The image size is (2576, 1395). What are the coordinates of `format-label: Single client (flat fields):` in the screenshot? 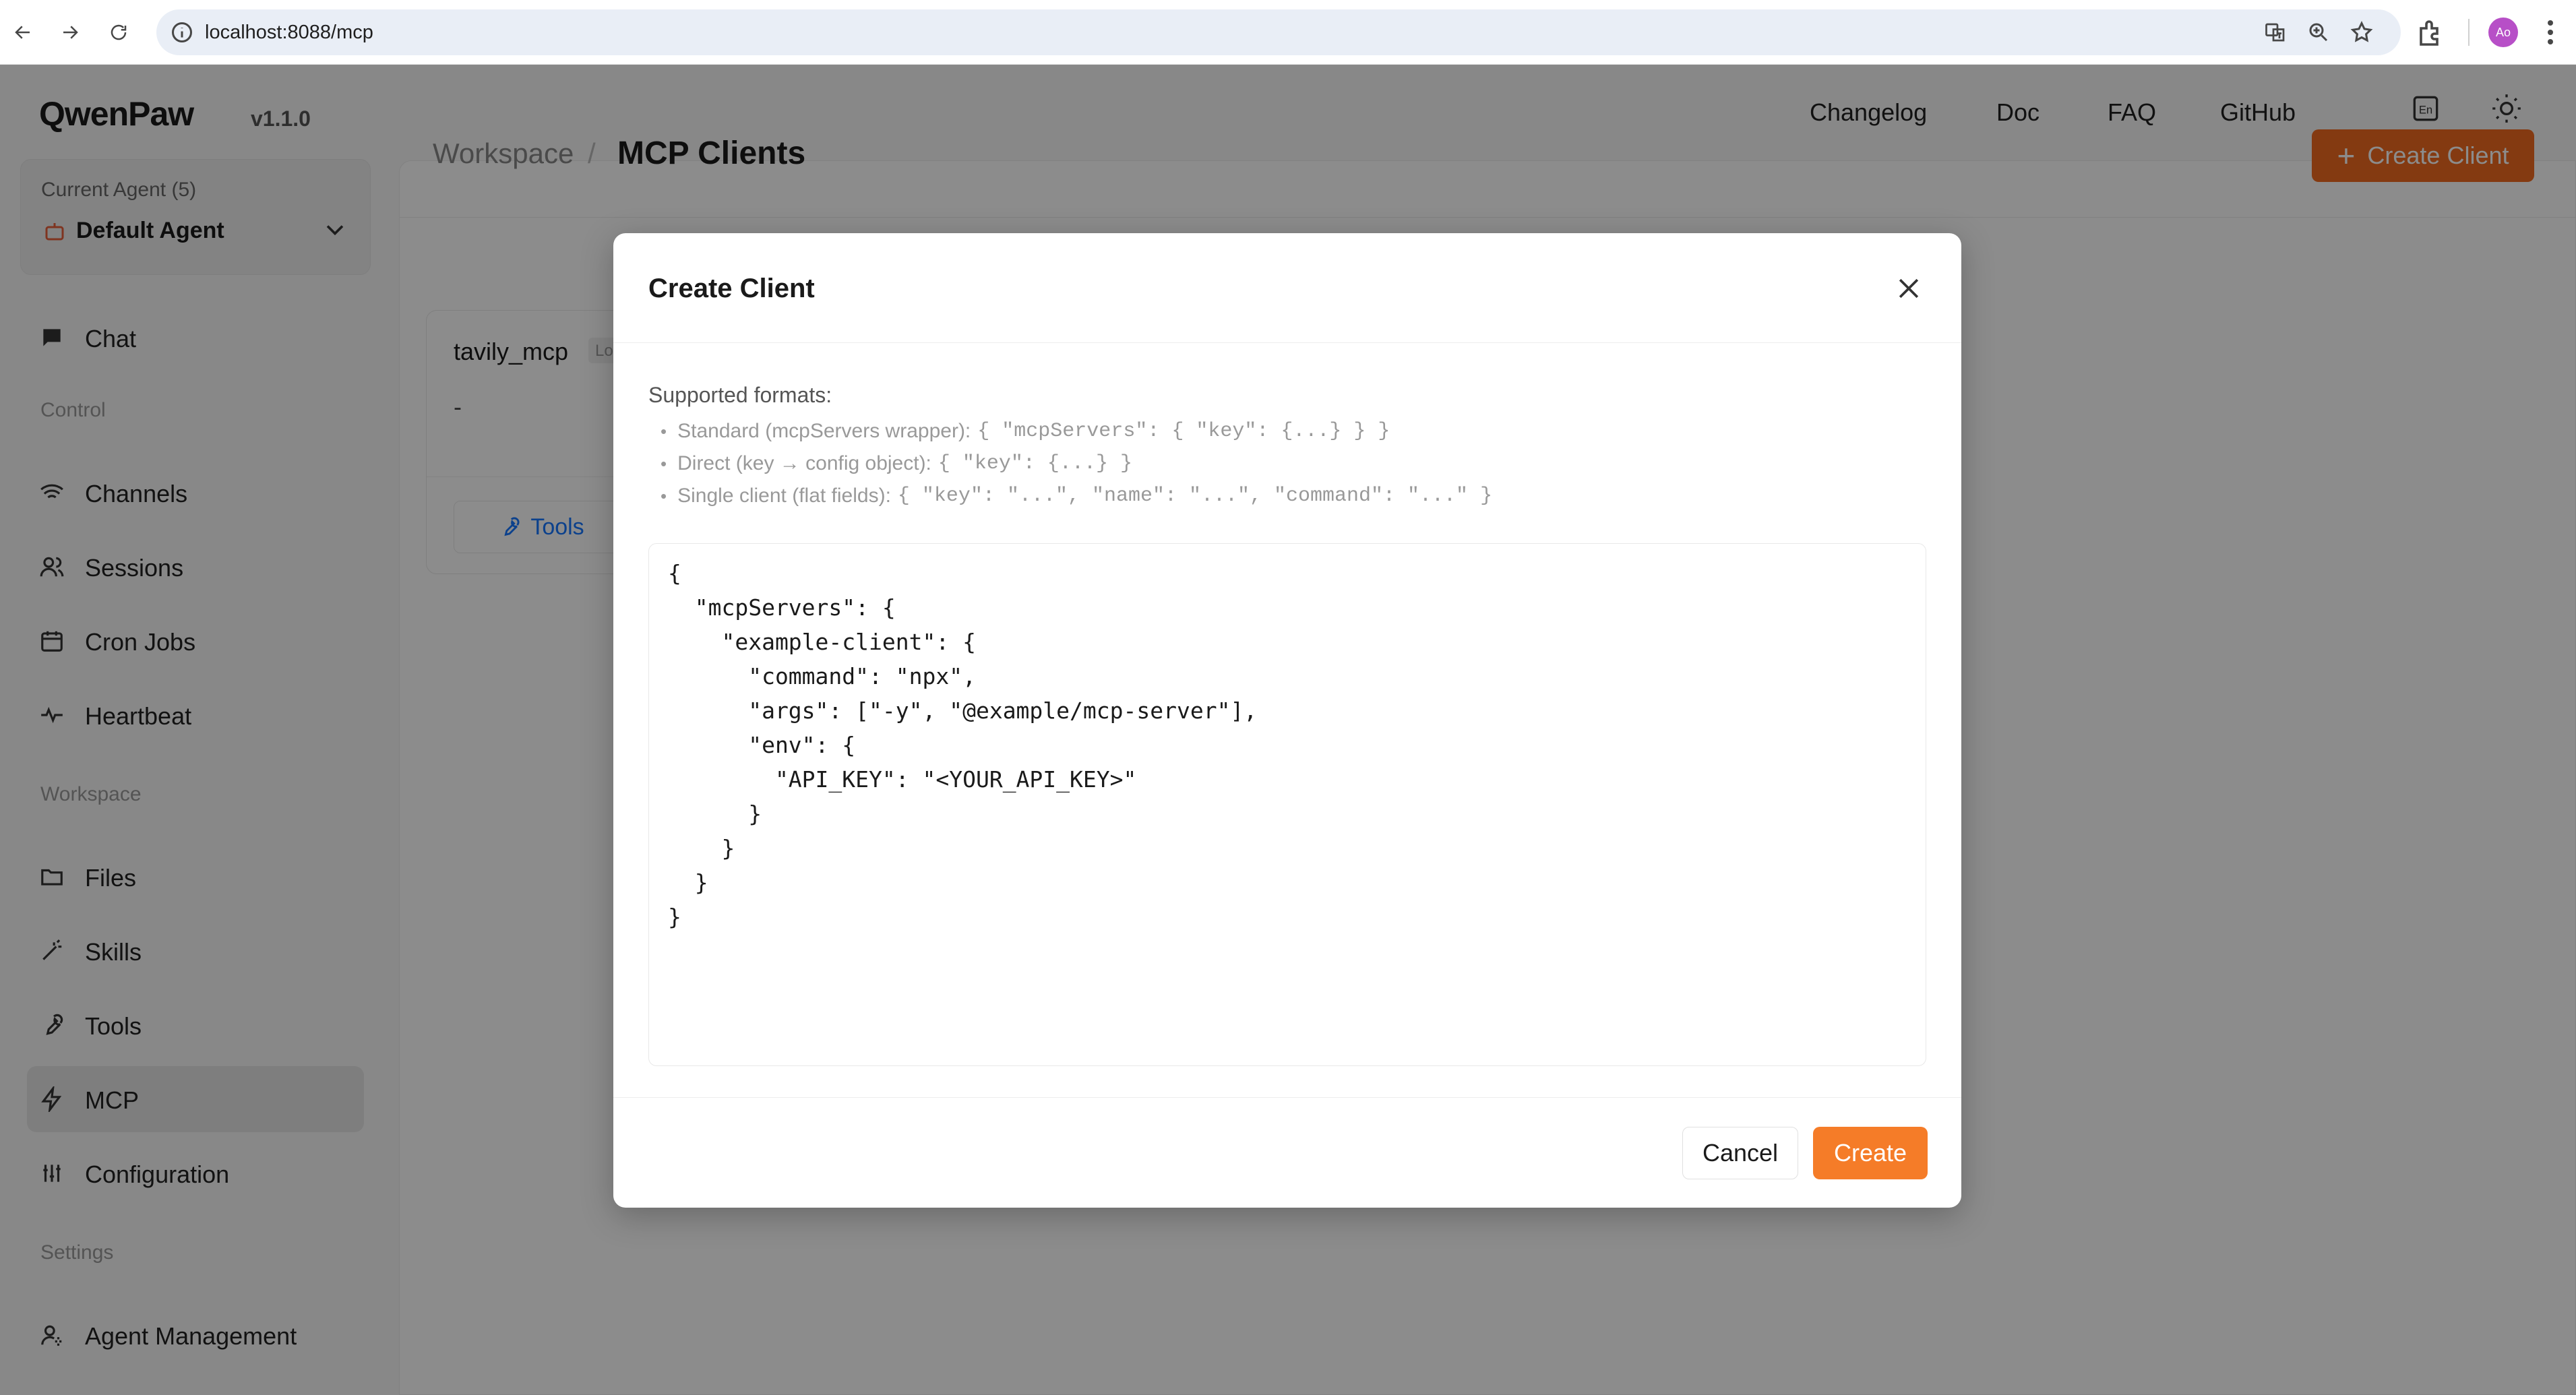 It's located at (784, 496).